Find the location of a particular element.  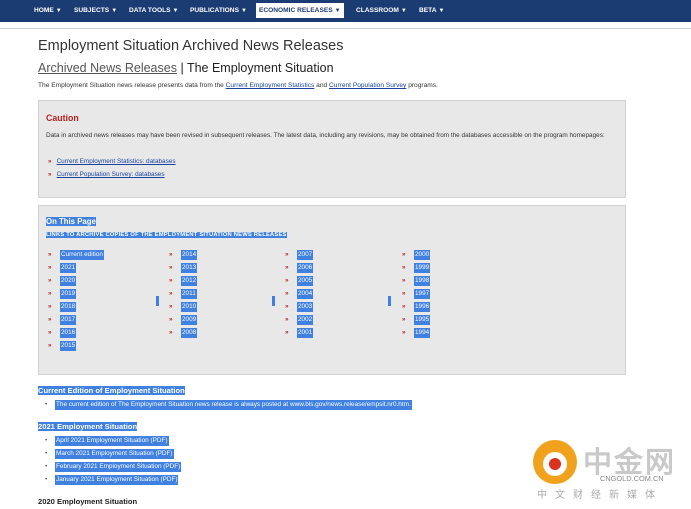

year-link: 1997 is located at coordinates (422, 294).